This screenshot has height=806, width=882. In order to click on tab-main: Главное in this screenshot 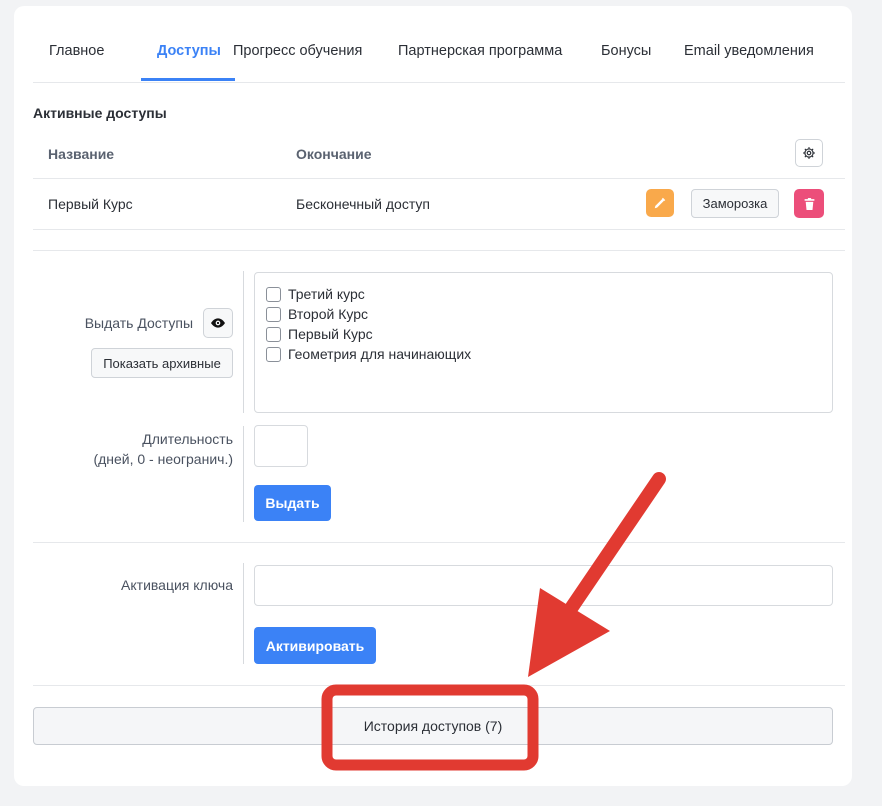, I will do `click(76, 51)`.